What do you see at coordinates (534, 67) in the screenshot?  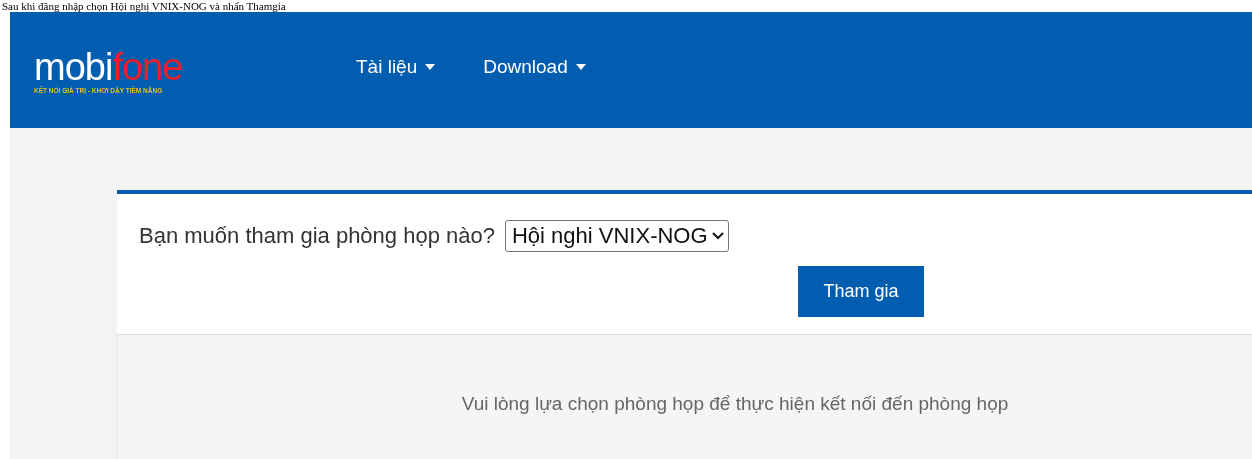 I see `menu-dropdown: Download` at bounding box center [534, 67].